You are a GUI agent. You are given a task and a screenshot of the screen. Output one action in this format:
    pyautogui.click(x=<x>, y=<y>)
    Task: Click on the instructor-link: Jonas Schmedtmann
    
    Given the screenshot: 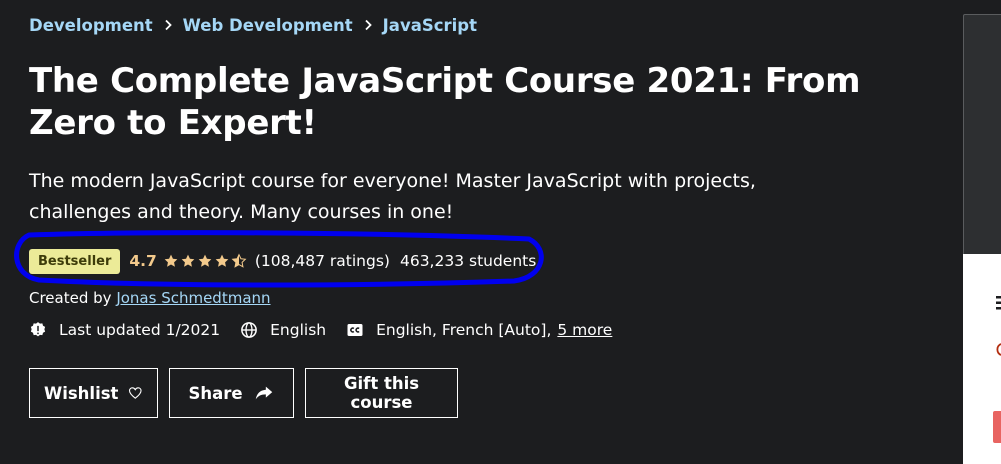 What is the action you would take?
    pyautogui.click(x=193, y=298)
    